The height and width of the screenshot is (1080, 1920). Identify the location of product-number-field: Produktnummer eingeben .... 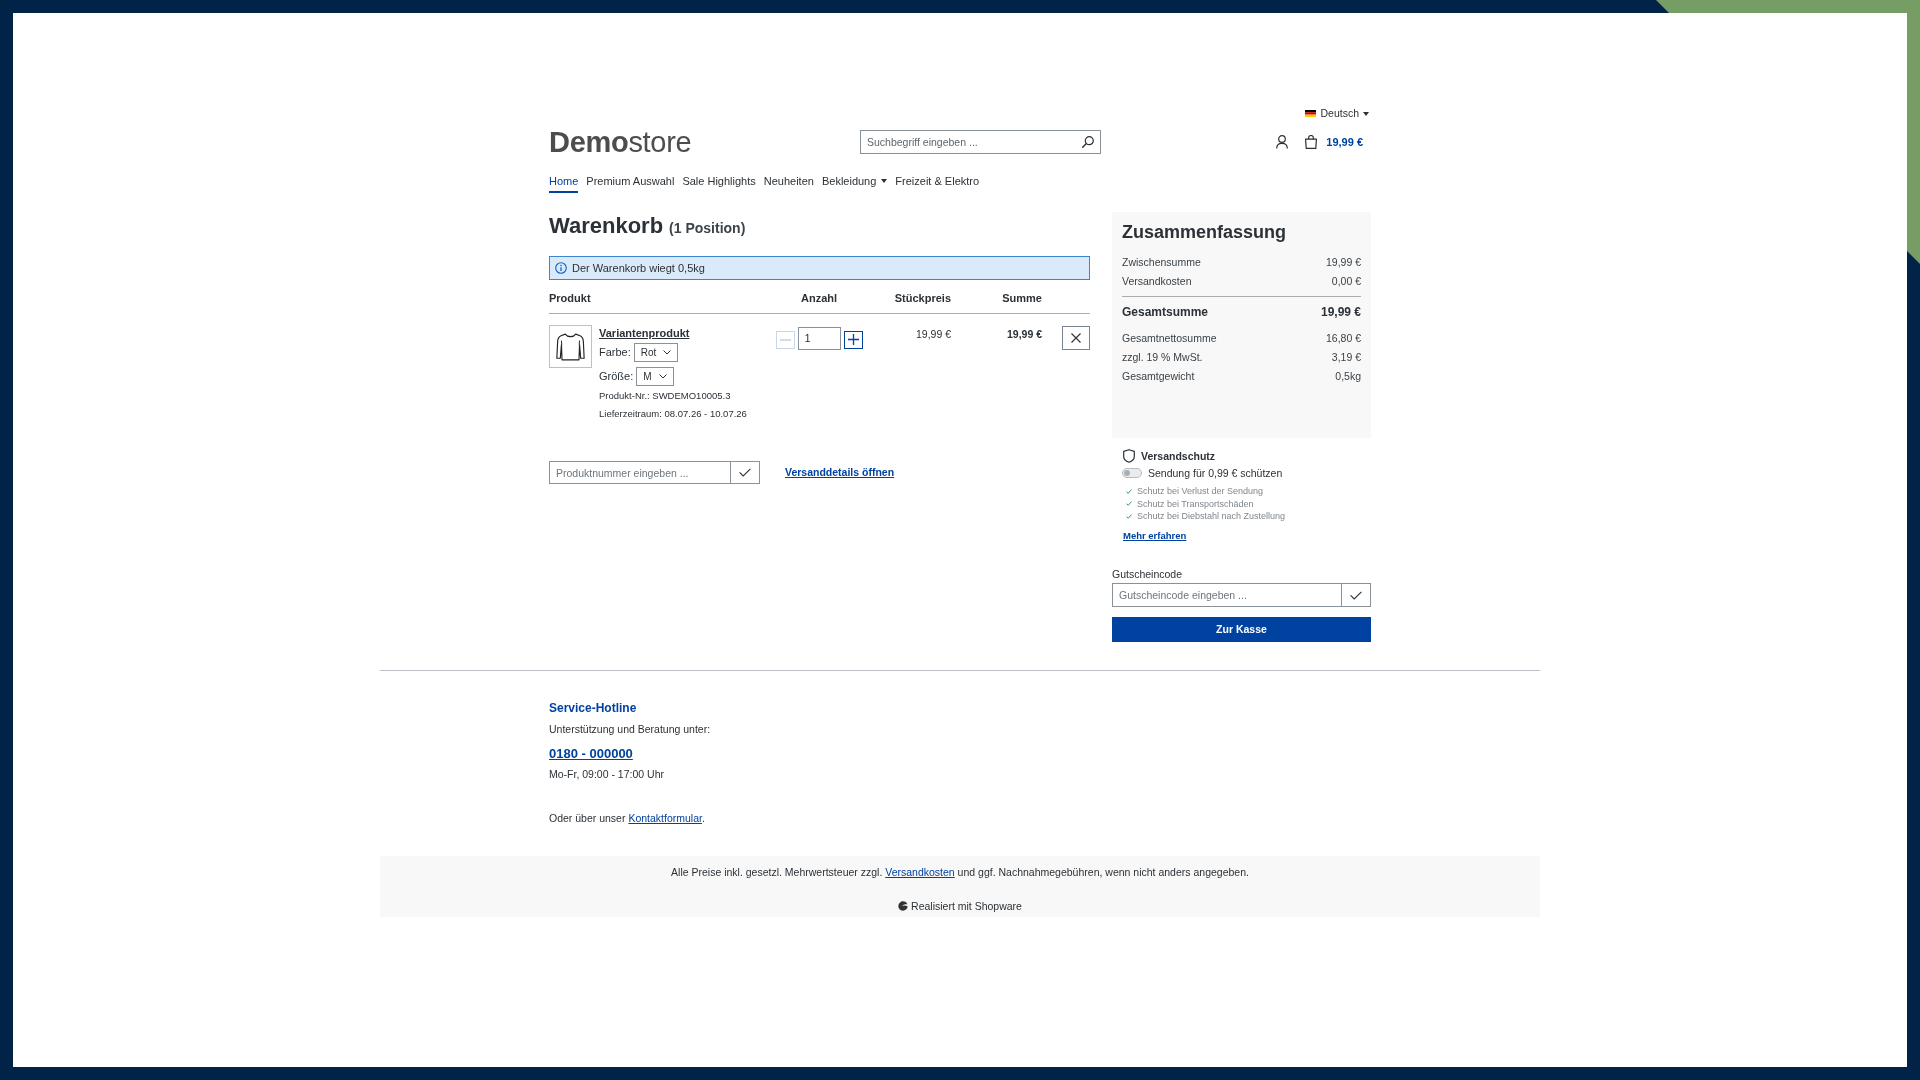
(640, 472).